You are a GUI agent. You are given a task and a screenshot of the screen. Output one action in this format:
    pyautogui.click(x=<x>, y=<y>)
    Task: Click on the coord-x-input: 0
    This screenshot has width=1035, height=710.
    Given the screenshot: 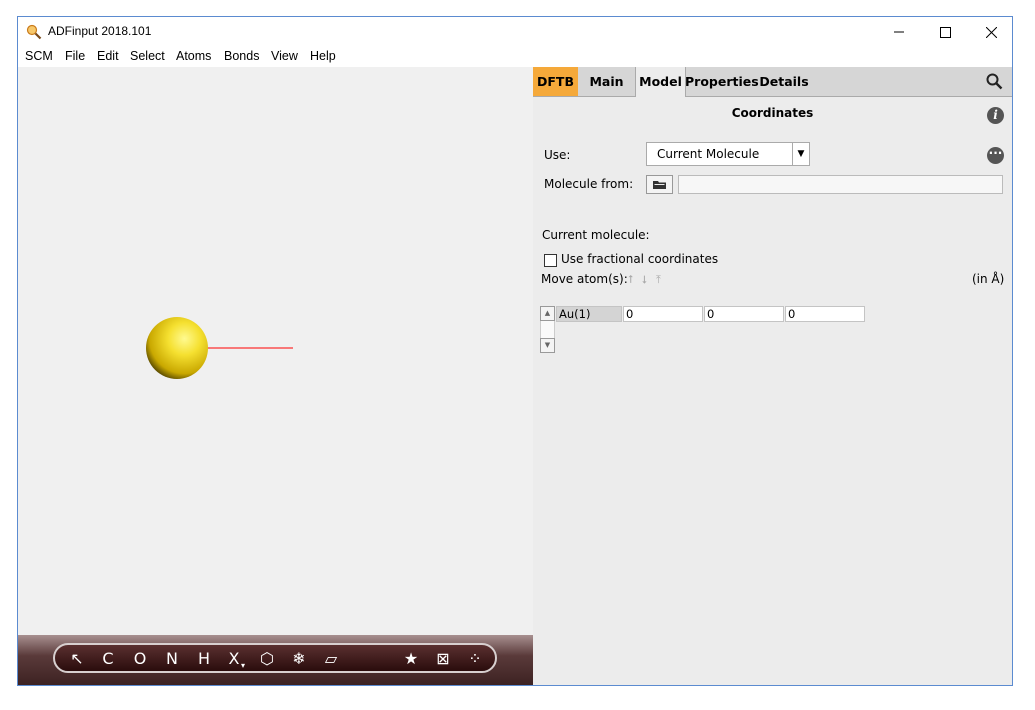 What is the action you would take?
    pyautogui.click(x=663, y=314)
    